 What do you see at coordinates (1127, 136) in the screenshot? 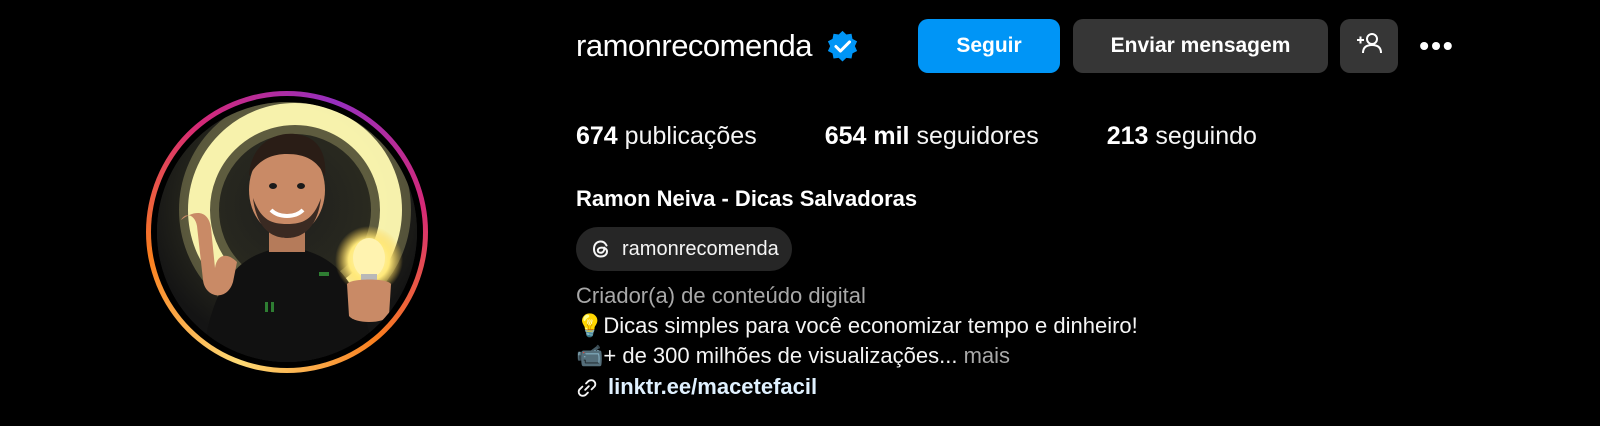
I see `following-count-value: 213` at bounding box center [1127, 136].